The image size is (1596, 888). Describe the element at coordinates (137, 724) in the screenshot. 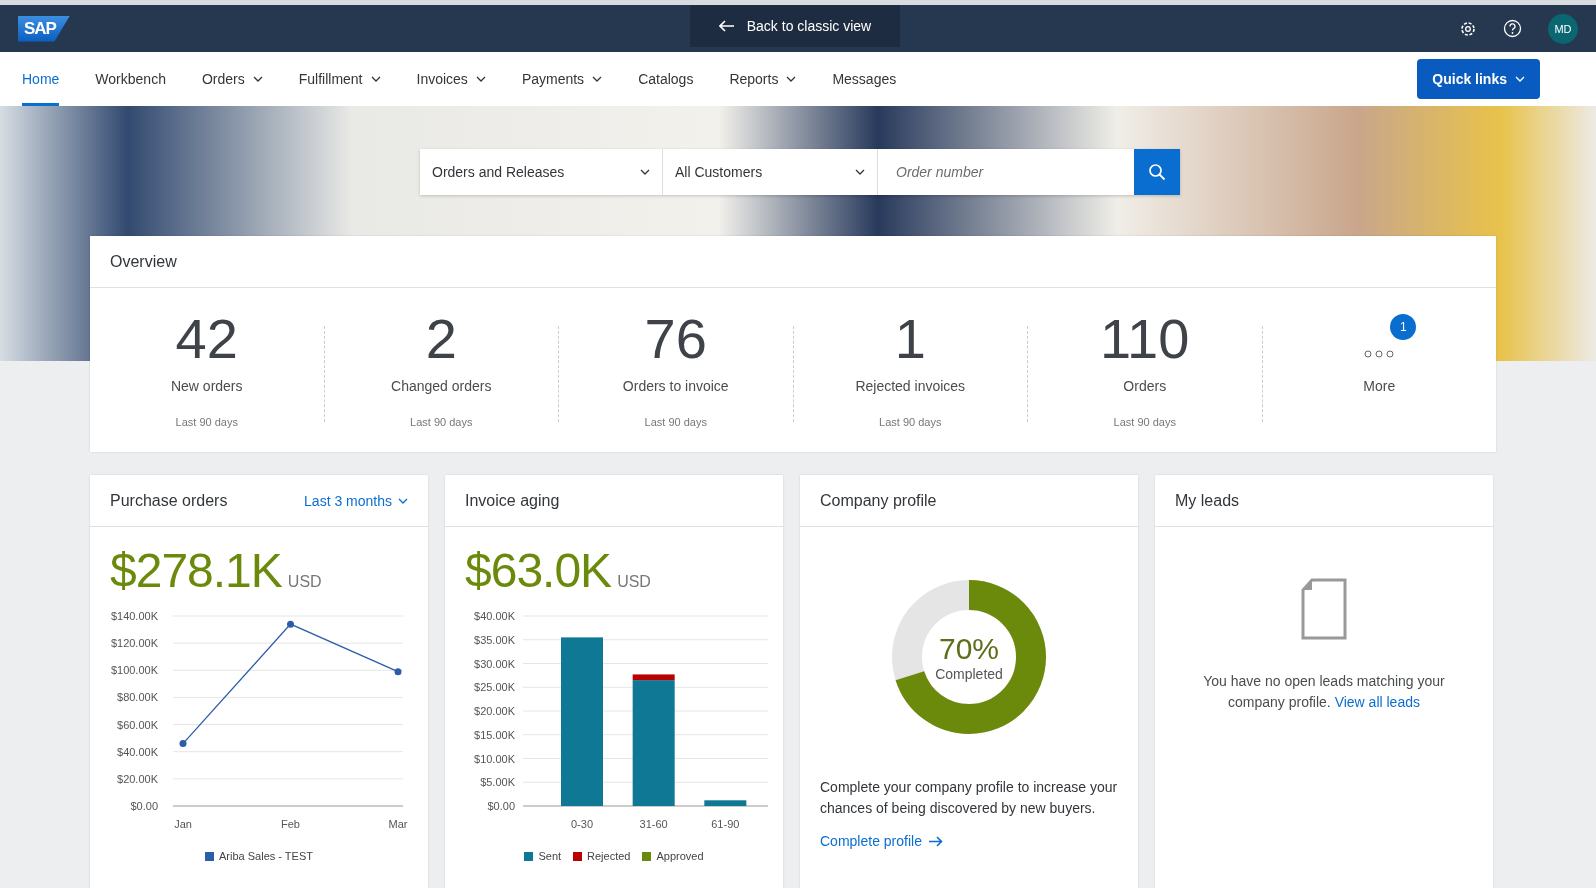

I see `axis-label: $60.00K` at that location.